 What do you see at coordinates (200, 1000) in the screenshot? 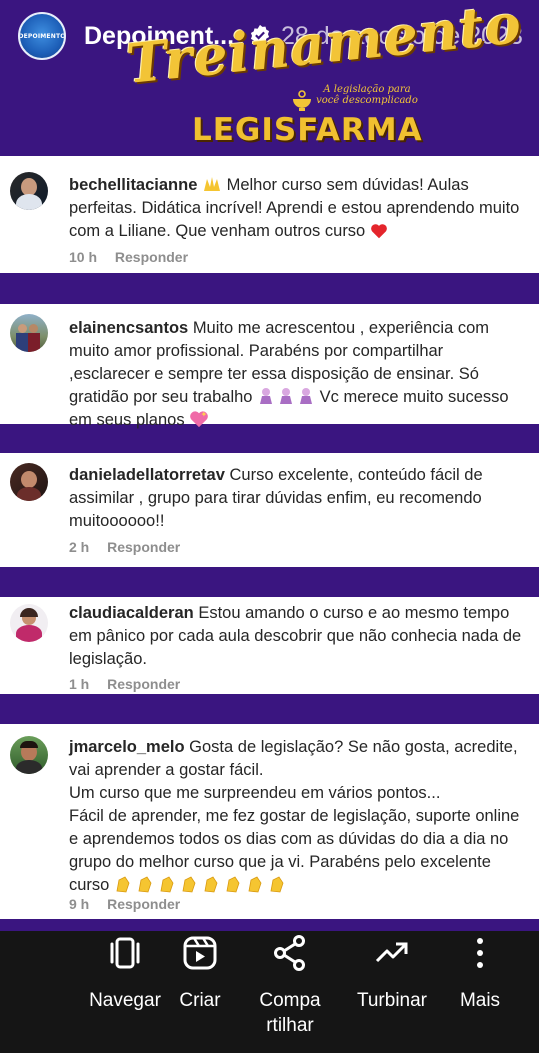
I see `create-label: Criar` at bounding box center [200, 1000].